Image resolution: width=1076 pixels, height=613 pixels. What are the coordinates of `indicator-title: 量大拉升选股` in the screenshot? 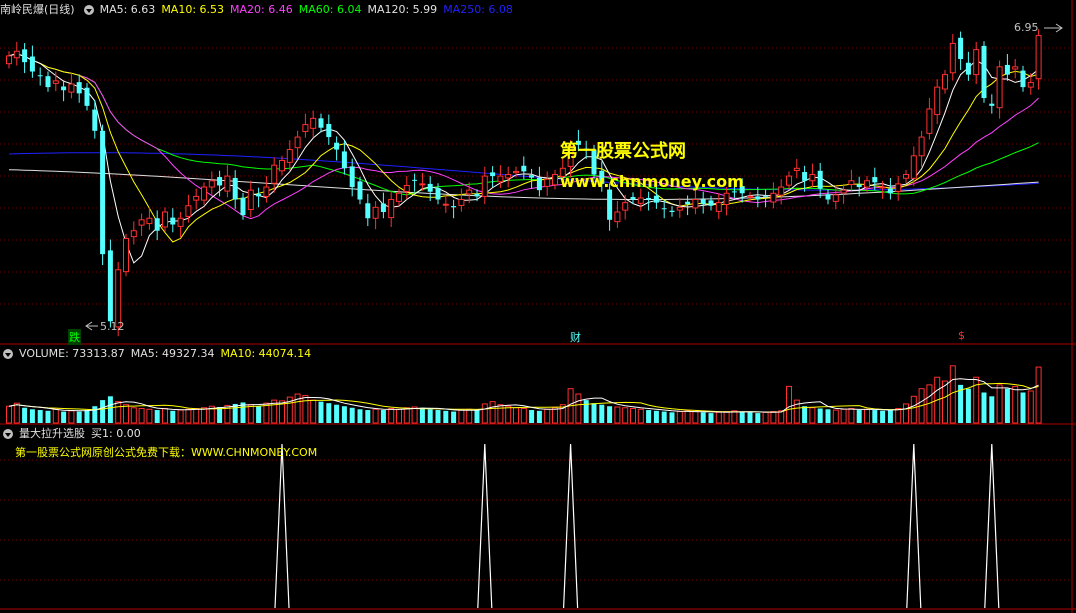 It's located at (52, 434).